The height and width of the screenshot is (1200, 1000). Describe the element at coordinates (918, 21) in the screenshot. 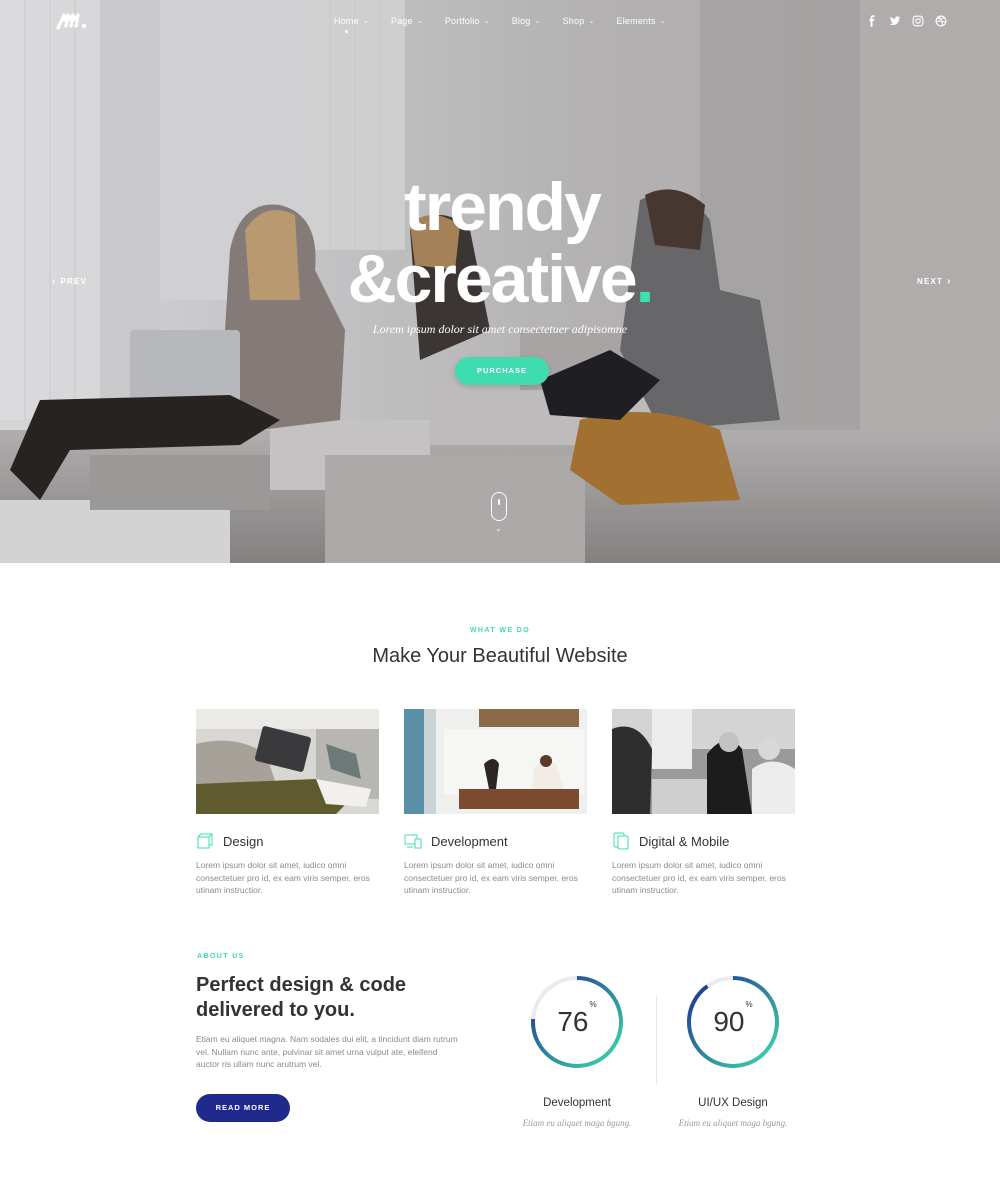

I see `instagram-icon` at that location.